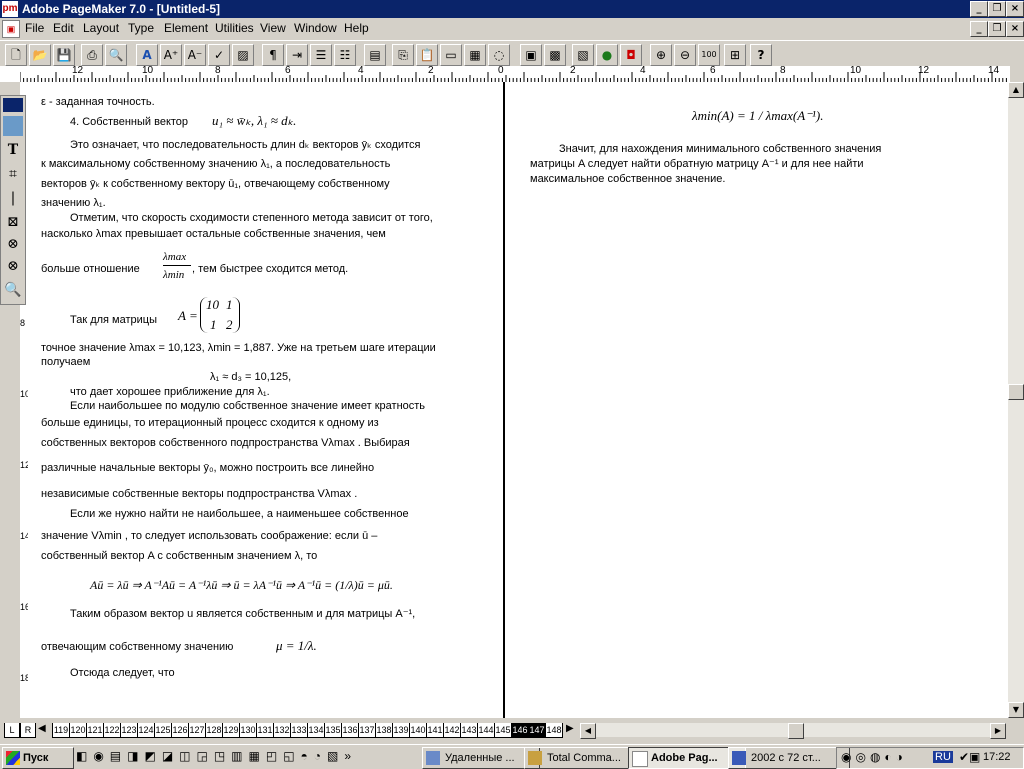 This screenshot has width=1024, height=769. I want to click on start-button: Пуск, so click(38, 758).